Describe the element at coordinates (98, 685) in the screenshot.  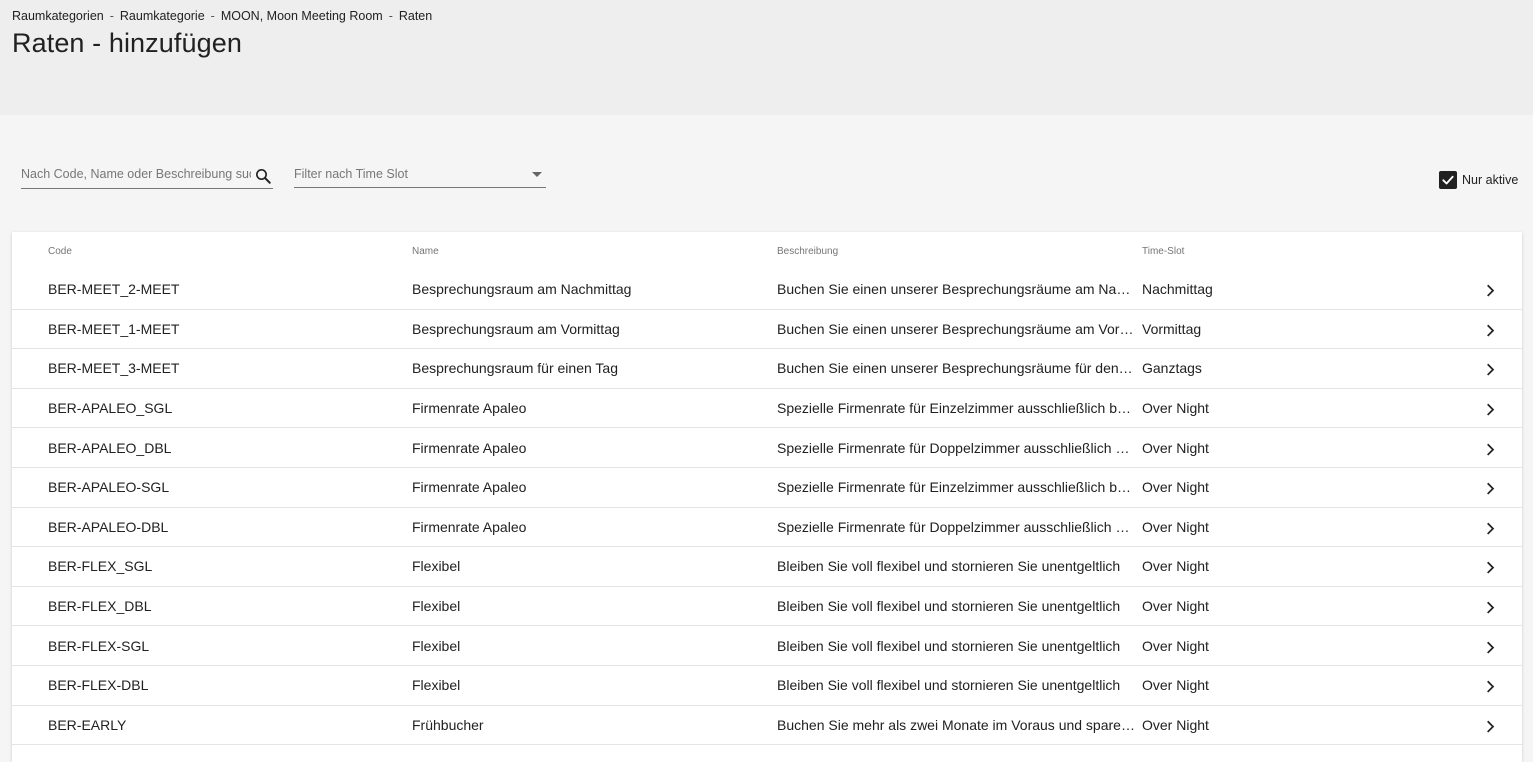
I see `row-code: BER-FLEX-DBL` at that location.